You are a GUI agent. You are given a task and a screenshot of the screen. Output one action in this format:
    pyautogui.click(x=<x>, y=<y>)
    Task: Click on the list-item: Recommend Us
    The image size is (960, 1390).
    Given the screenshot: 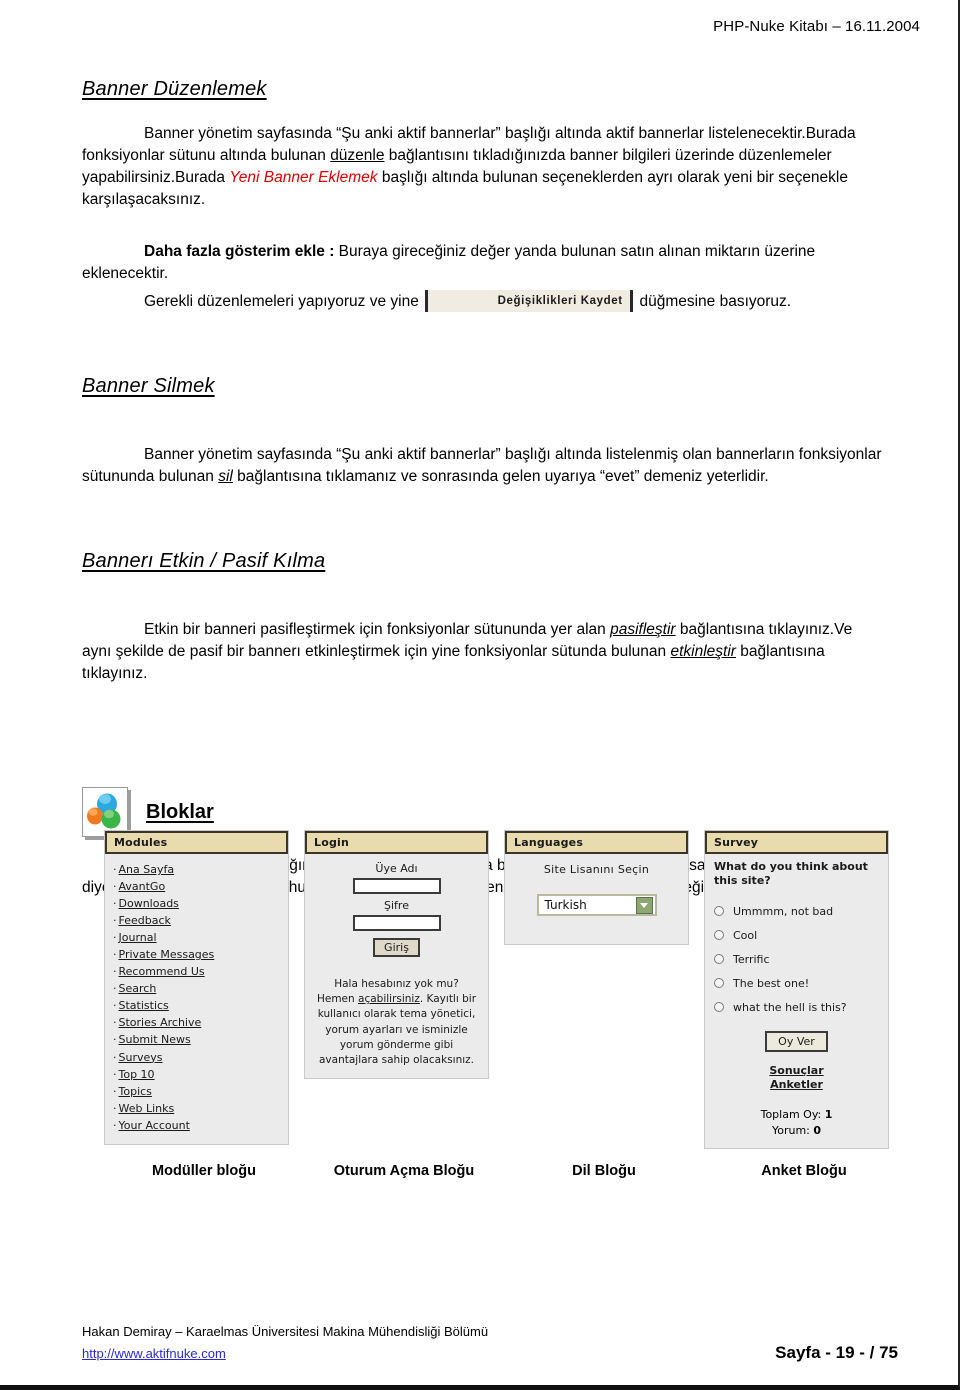 What is the action you would take?
    pyautogui.click(x=196, y=971)
    